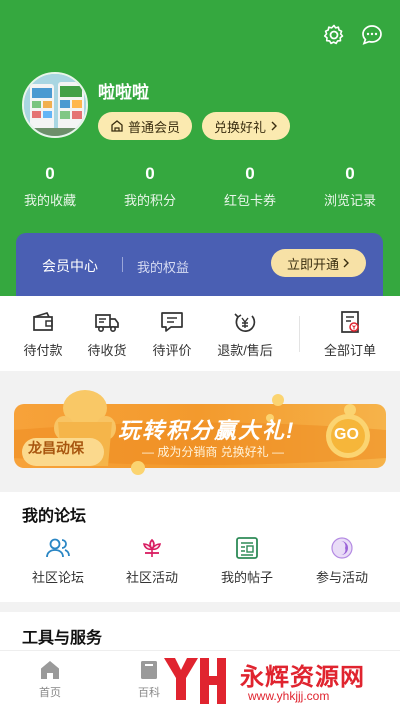 The image size is (400, 711). I want to click on order-all: 全部订单, so click(350, 334).